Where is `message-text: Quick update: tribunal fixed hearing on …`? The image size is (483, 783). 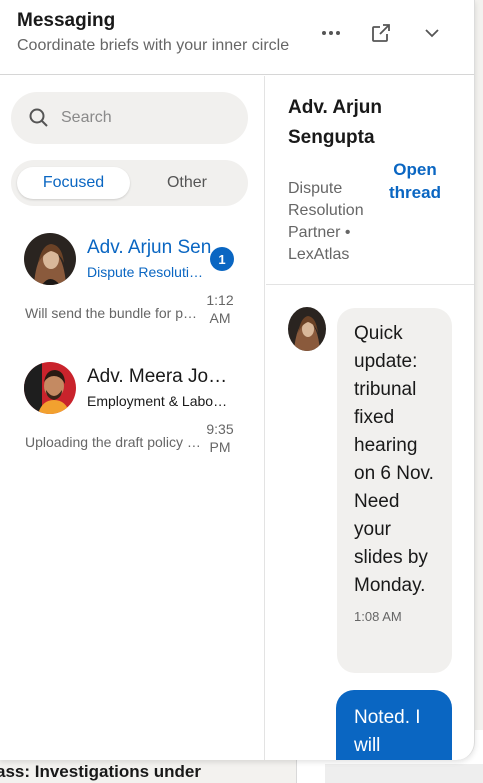
message-text: Quick update: tribunal fixed hearing on … is located at coordinates (394, 459).